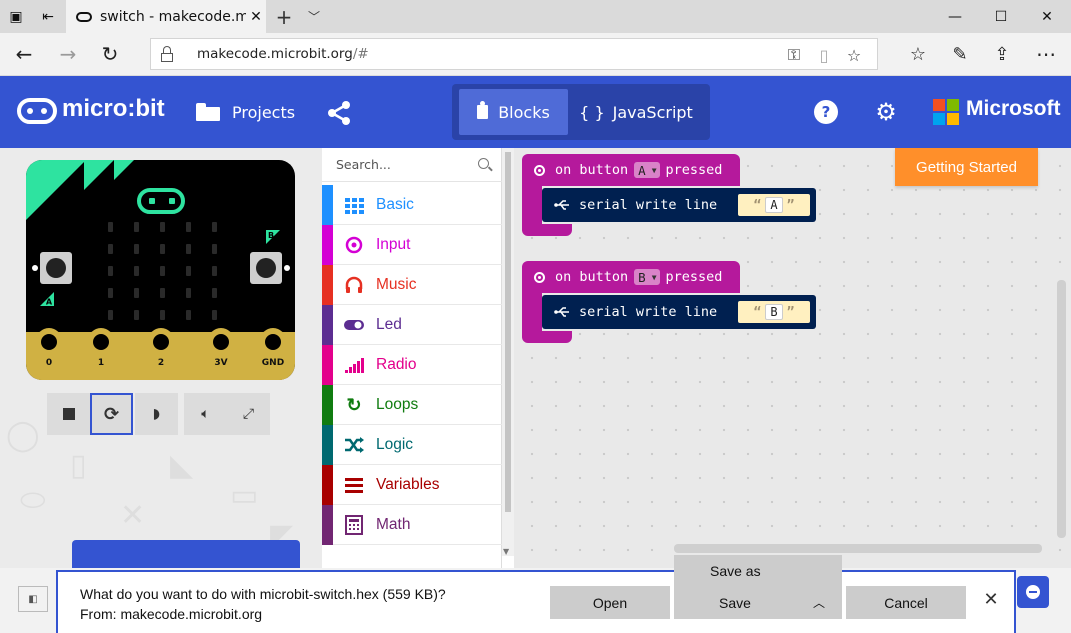  What do you see at coordinates (156, 414) in the screenshot?
I see `slow-mo-button: ◗` at bounding box center [156, 414].